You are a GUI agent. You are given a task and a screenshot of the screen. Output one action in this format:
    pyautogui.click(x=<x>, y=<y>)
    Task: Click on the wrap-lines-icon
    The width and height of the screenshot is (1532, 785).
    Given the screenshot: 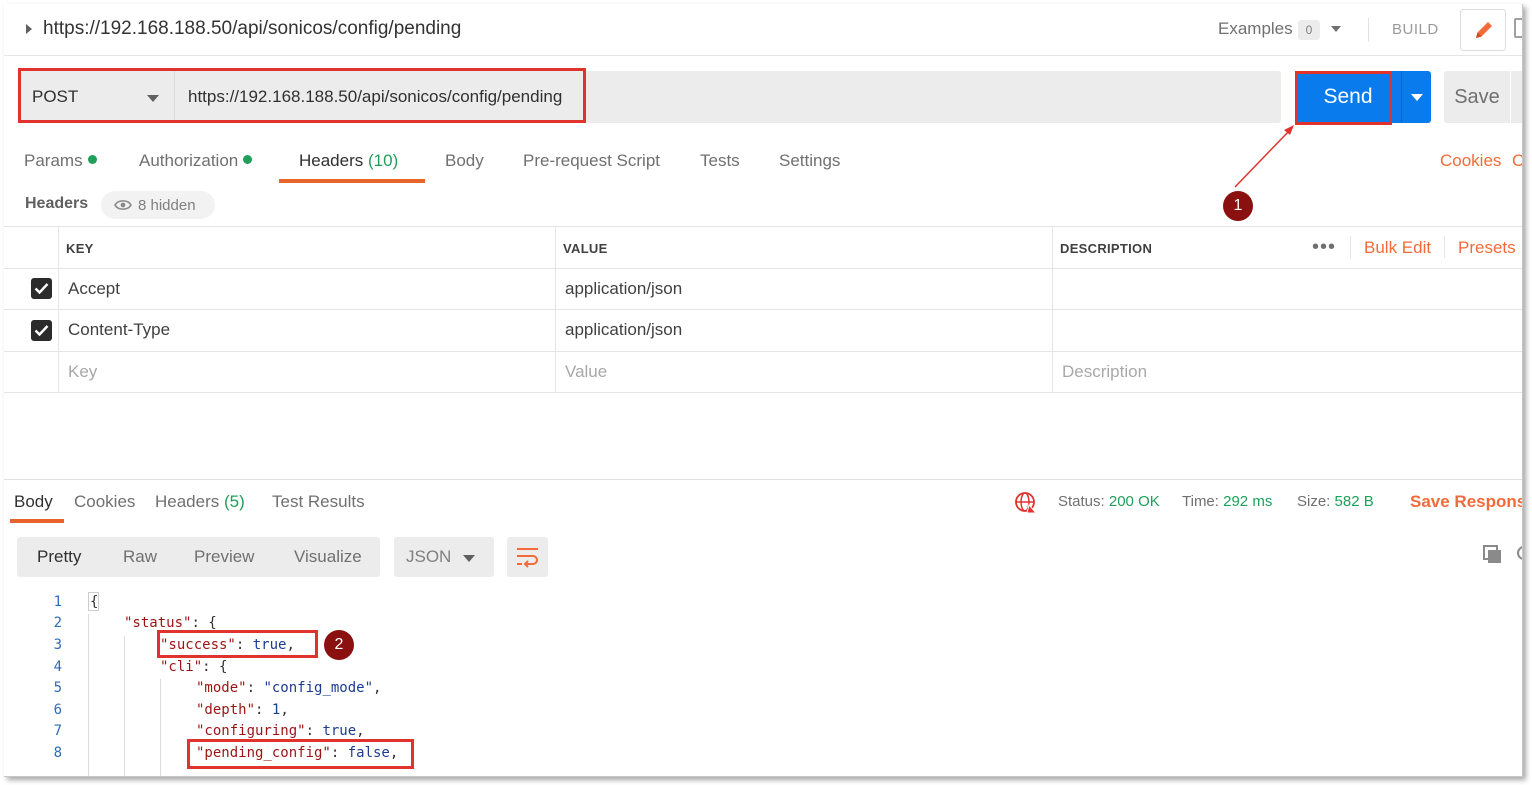 What is the action you would take?
    pyautogui.click(x=527, y=558)
    